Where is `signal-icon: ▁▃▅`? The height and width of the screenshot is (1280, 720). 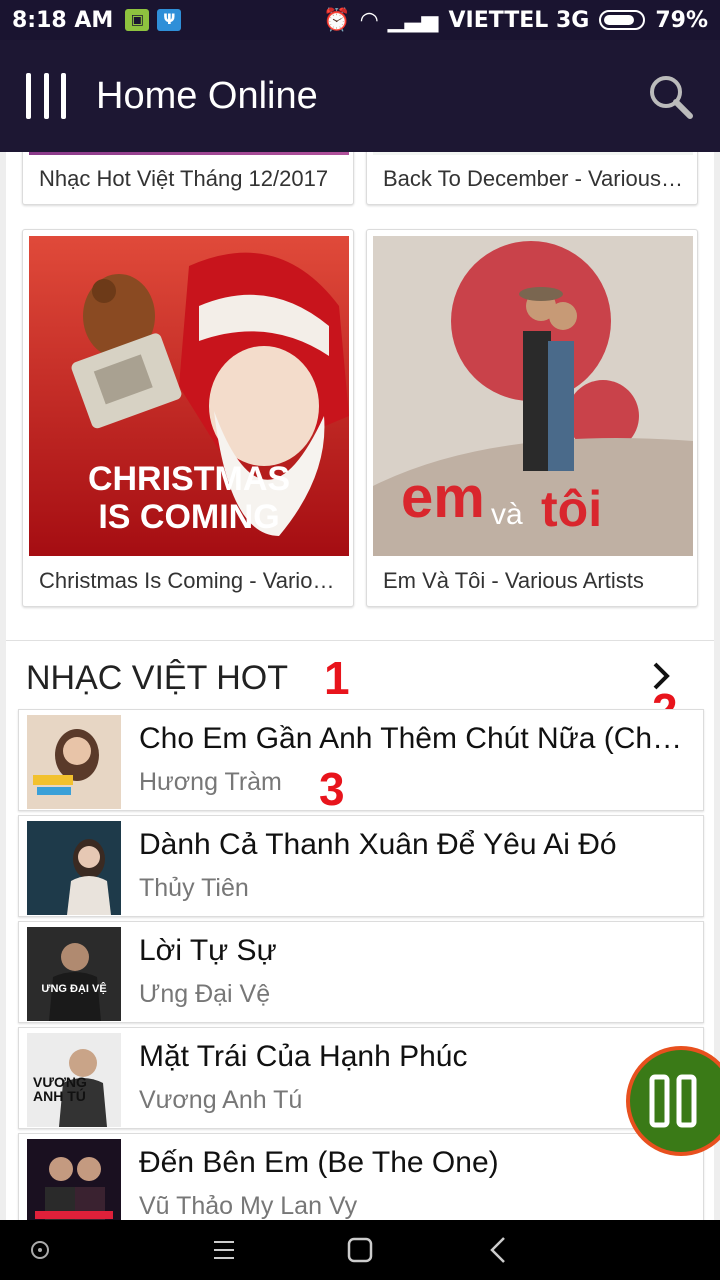 signal-icon: ▁▃▅ is located at coordinates (413, 20).